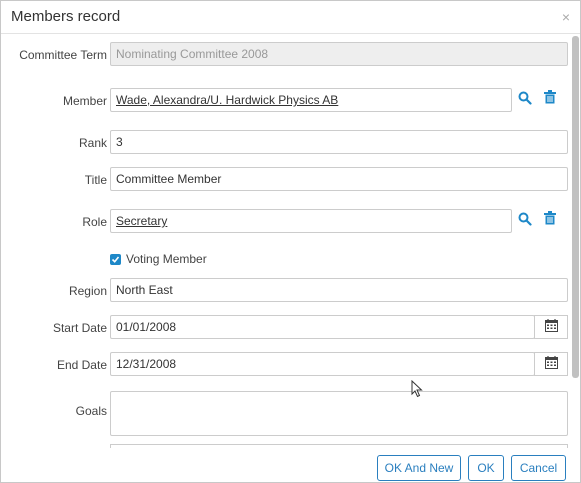  What do you see at coordinates (66, 16) in the screenshot?
I see `dialog-title: Members record` at bounding box center [66, 16].